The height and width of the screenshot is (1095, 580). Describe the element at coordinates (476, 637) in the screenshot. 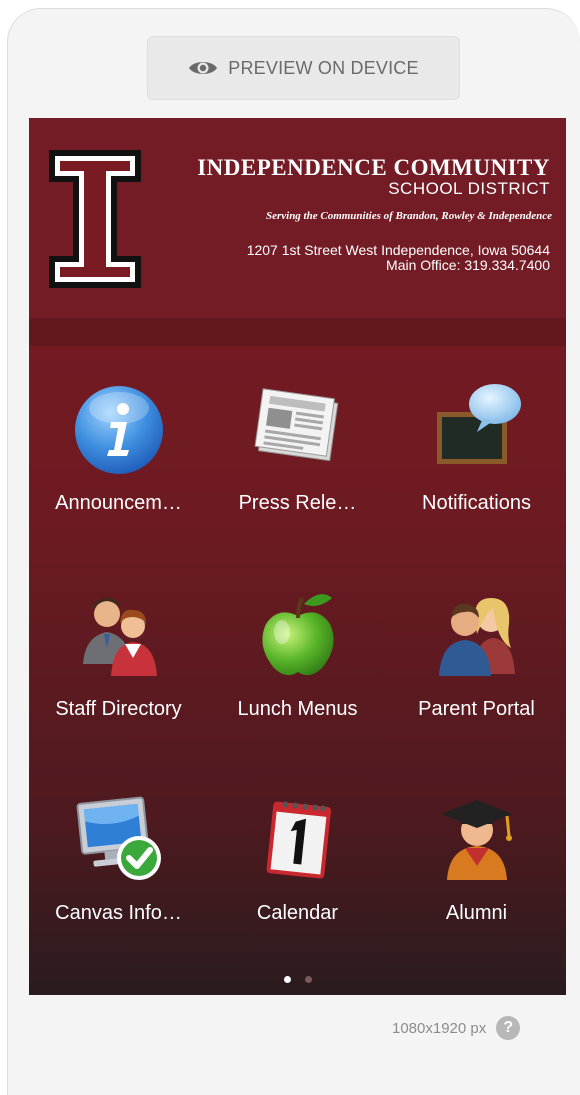

I see `parents-icon` at that location.